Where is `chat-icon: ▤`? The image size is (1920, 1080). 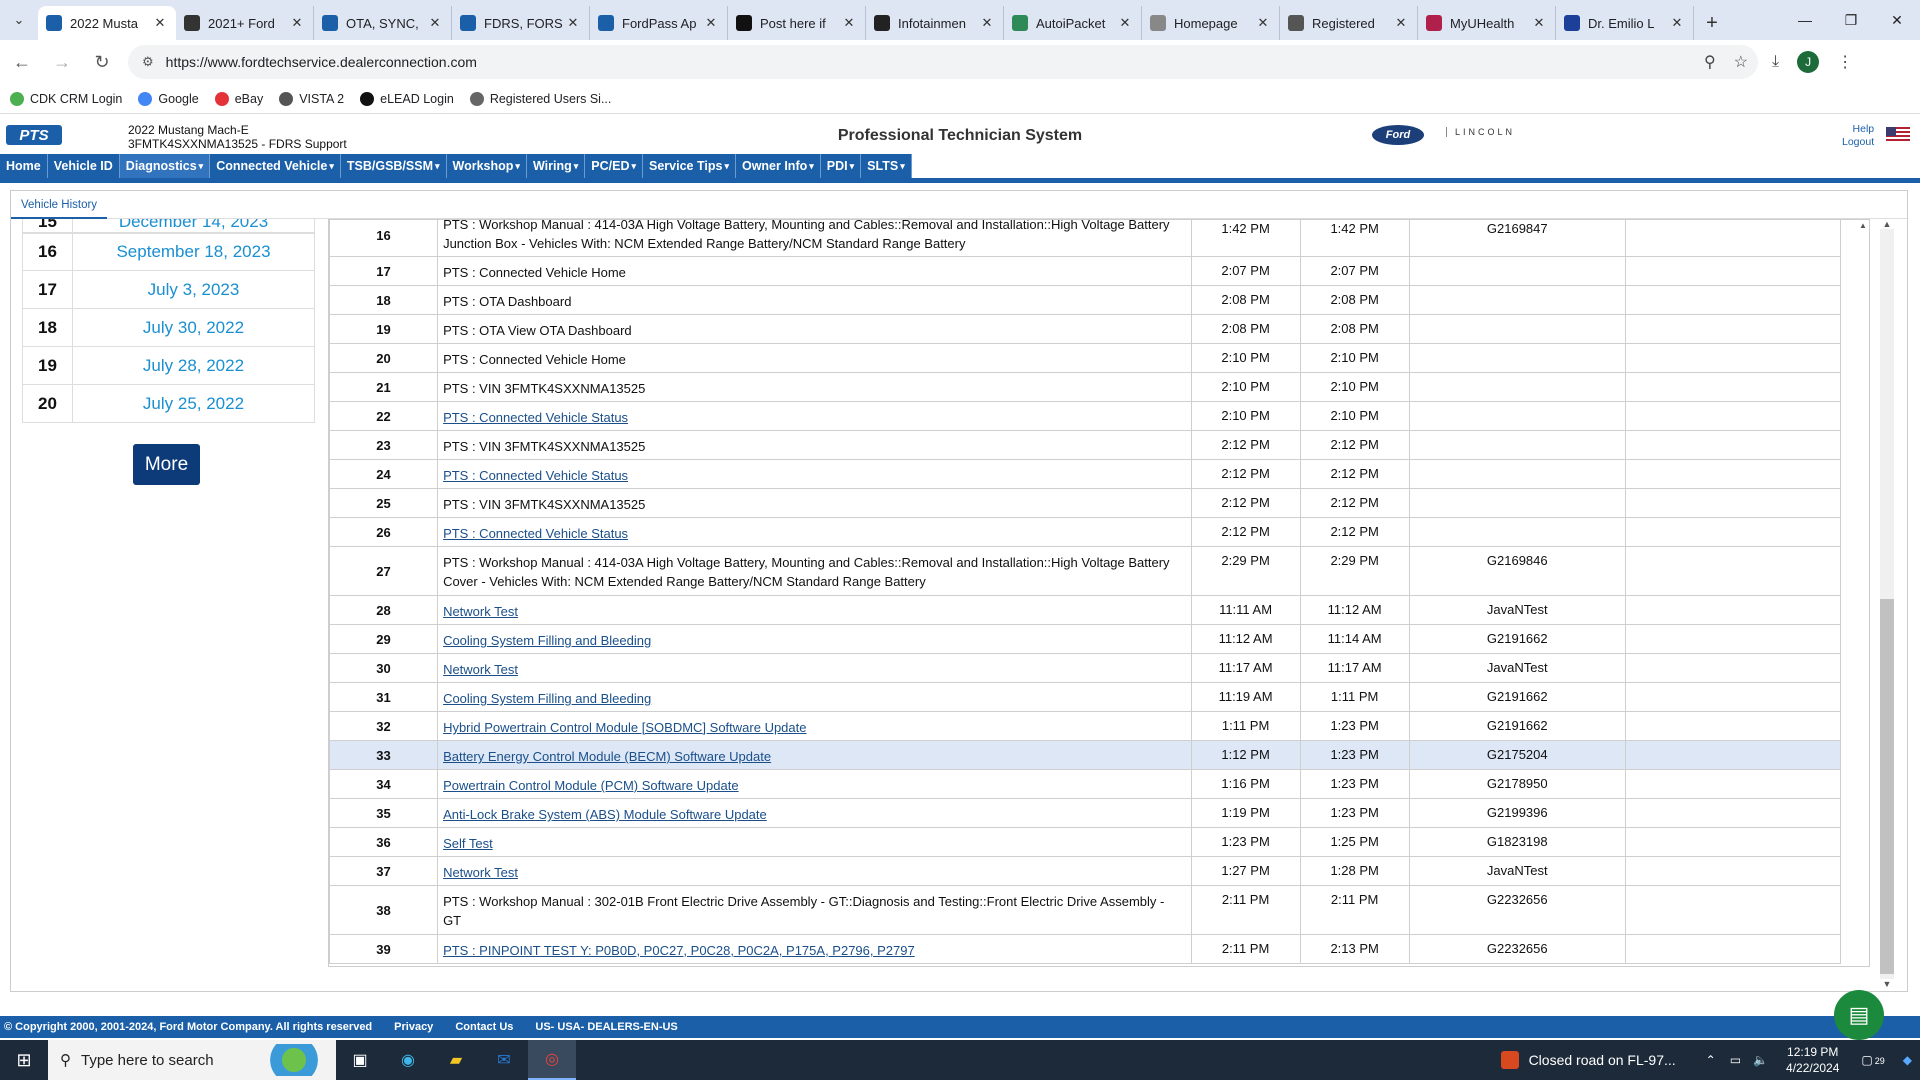
chat-icon: ▤ is located at coordinates (1859, 1015).